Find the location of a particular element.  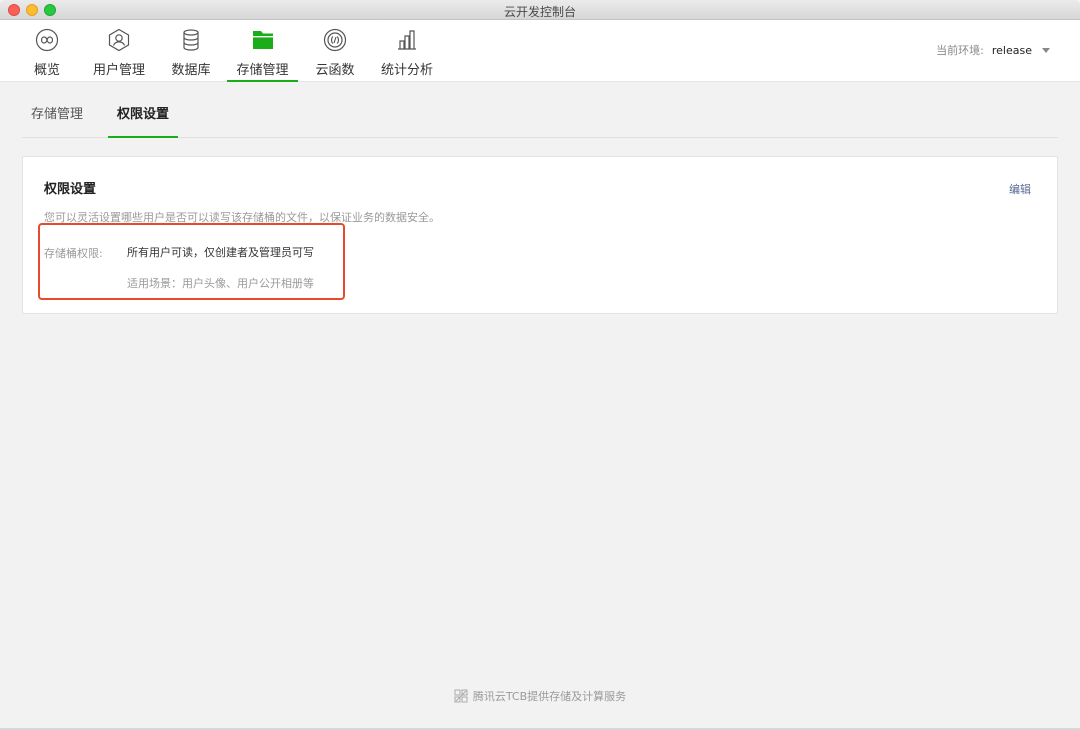

nav-item-stats: 统计分析 is located at coordinates (407, 51).